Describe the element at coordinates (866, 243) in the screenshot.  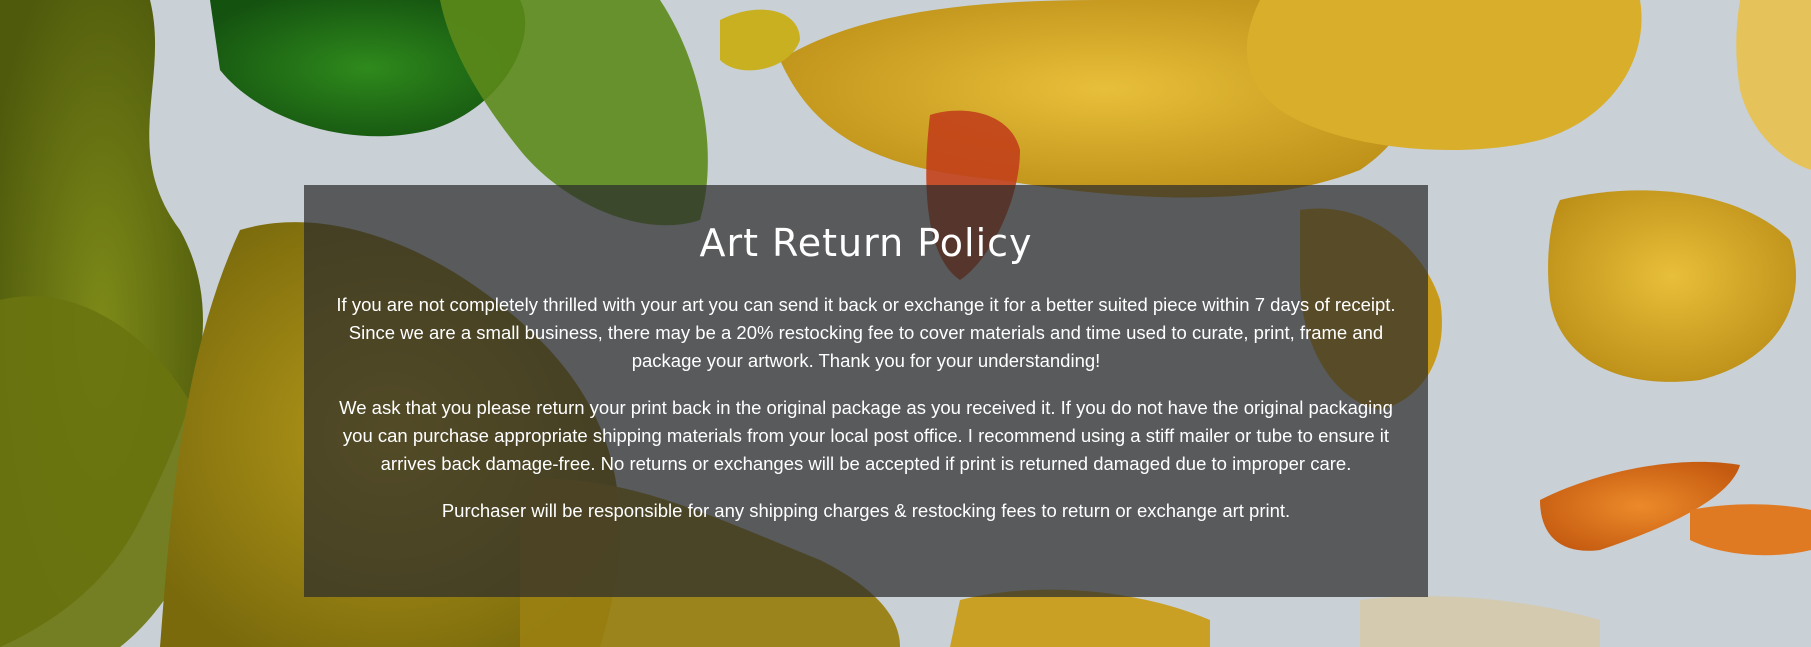
I see `page-title: Art Return Policy` at that location.